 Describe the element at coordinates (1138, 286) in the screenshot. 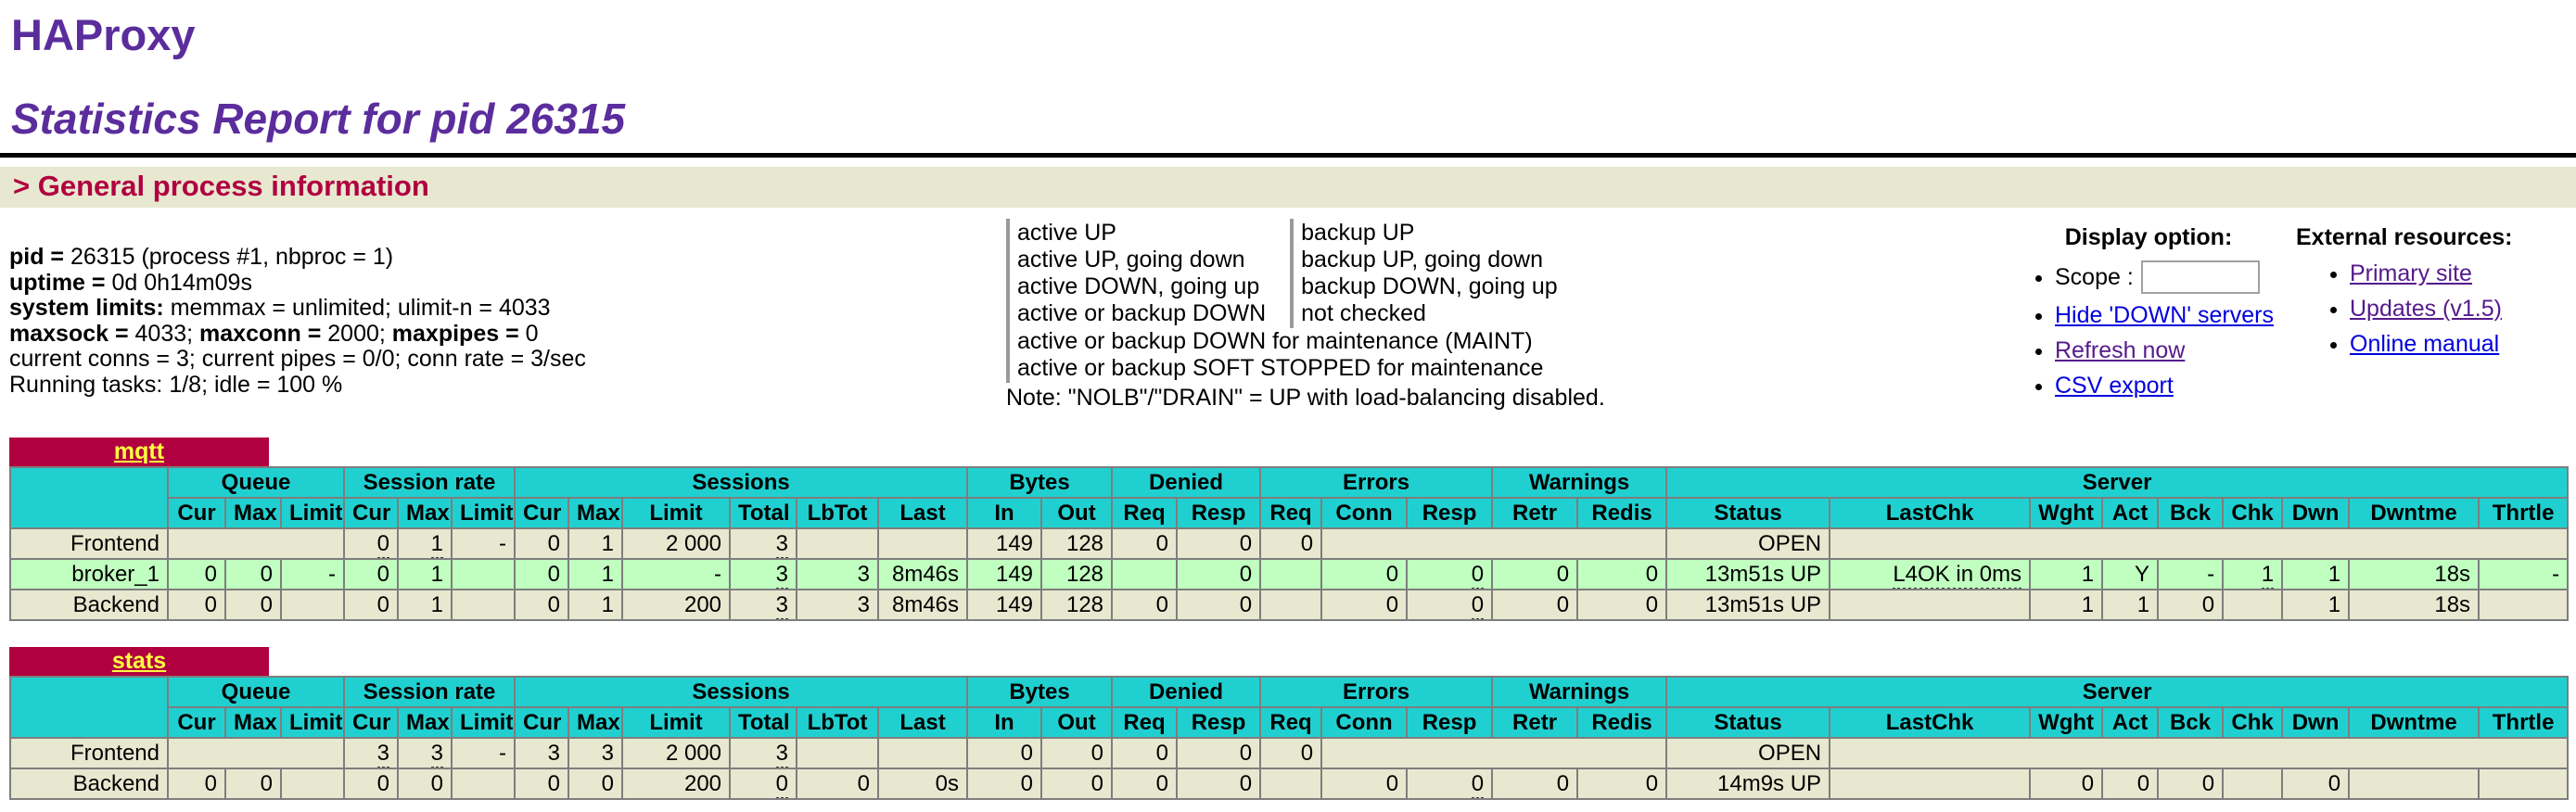

I see `legend-label: active DOWN, going up` at that location.